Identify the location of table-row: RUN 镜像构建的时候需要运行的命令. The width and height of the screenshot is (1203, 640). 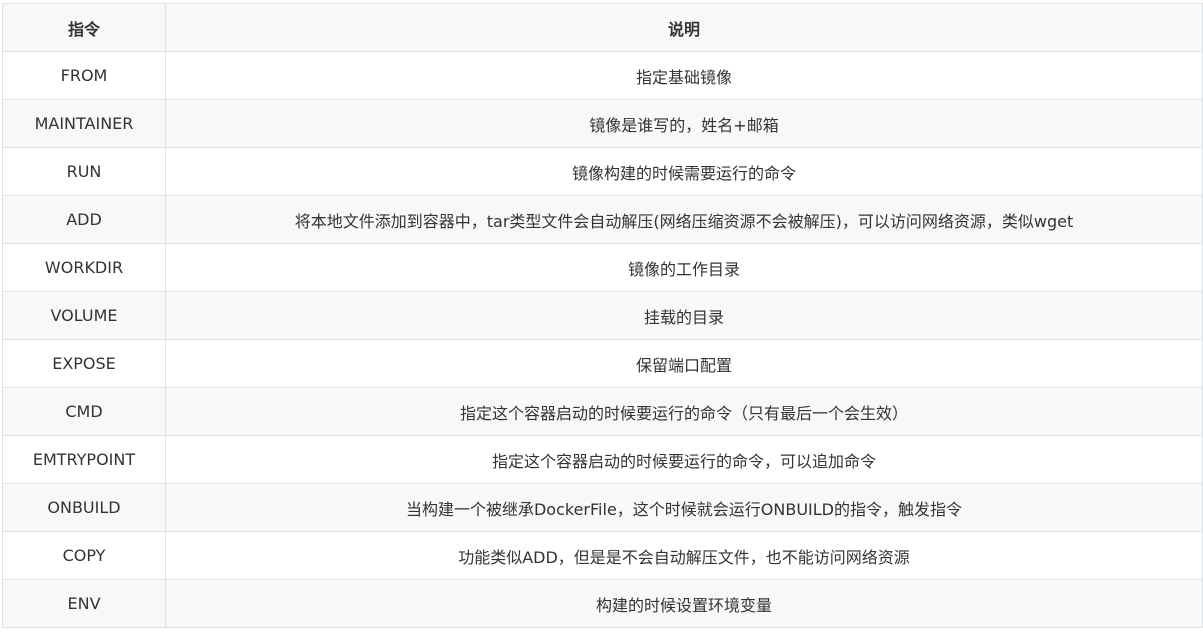
(602, 171).